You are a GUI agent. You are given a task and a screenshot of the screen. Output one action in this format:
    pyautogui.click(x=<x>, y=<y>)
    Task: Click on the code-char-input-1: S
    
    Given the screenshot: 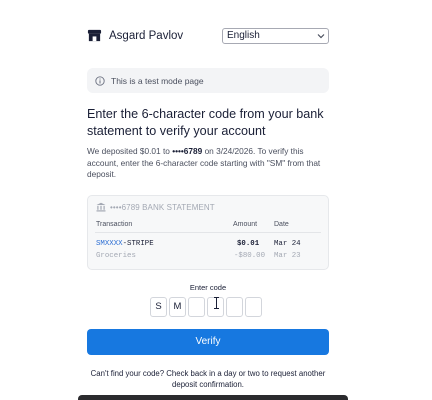 What is the action you would take?
    pyautogui.click(x=158, y=307)
    